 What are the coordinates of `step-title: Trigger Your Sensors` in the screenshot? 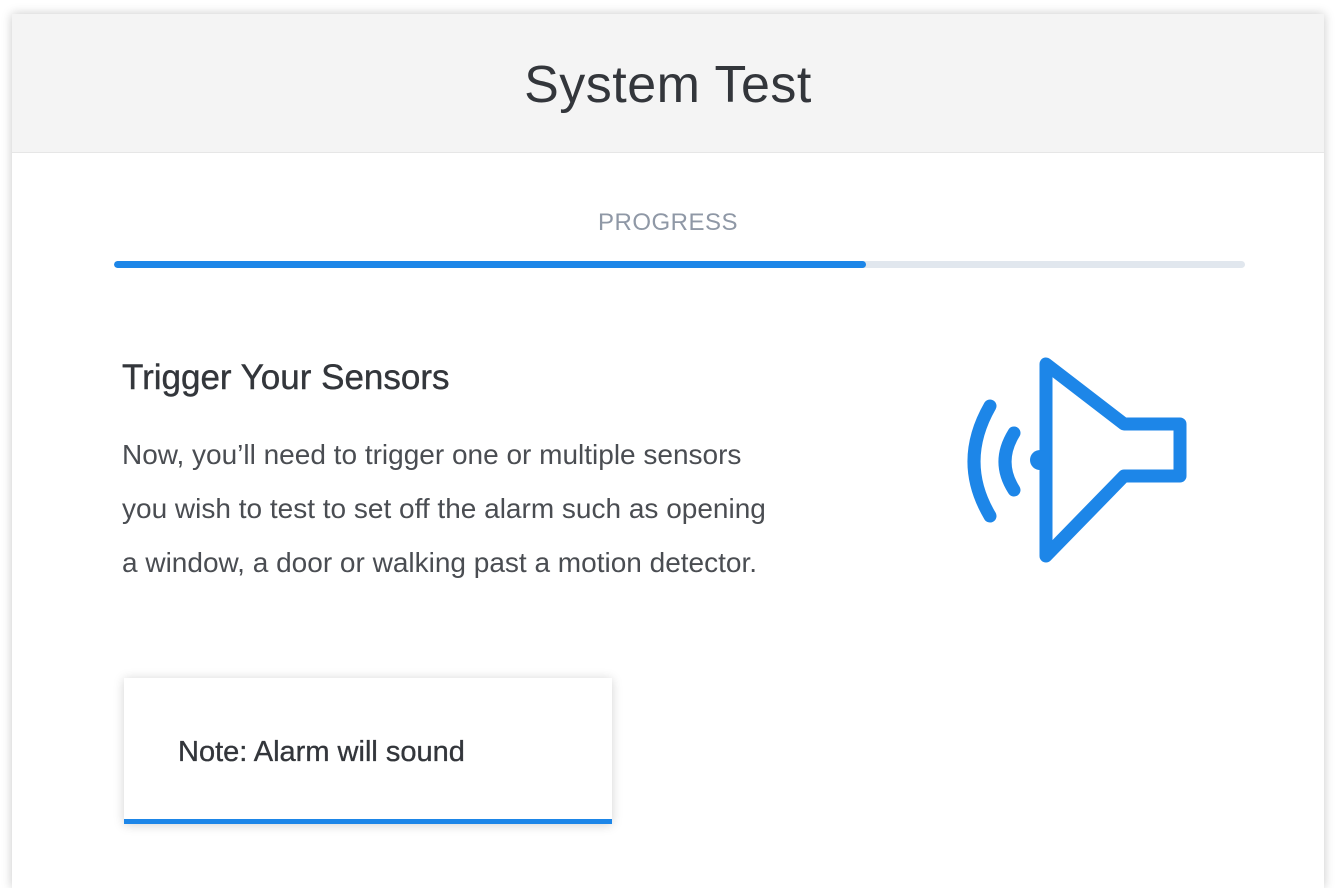 It's located at (286, 377).